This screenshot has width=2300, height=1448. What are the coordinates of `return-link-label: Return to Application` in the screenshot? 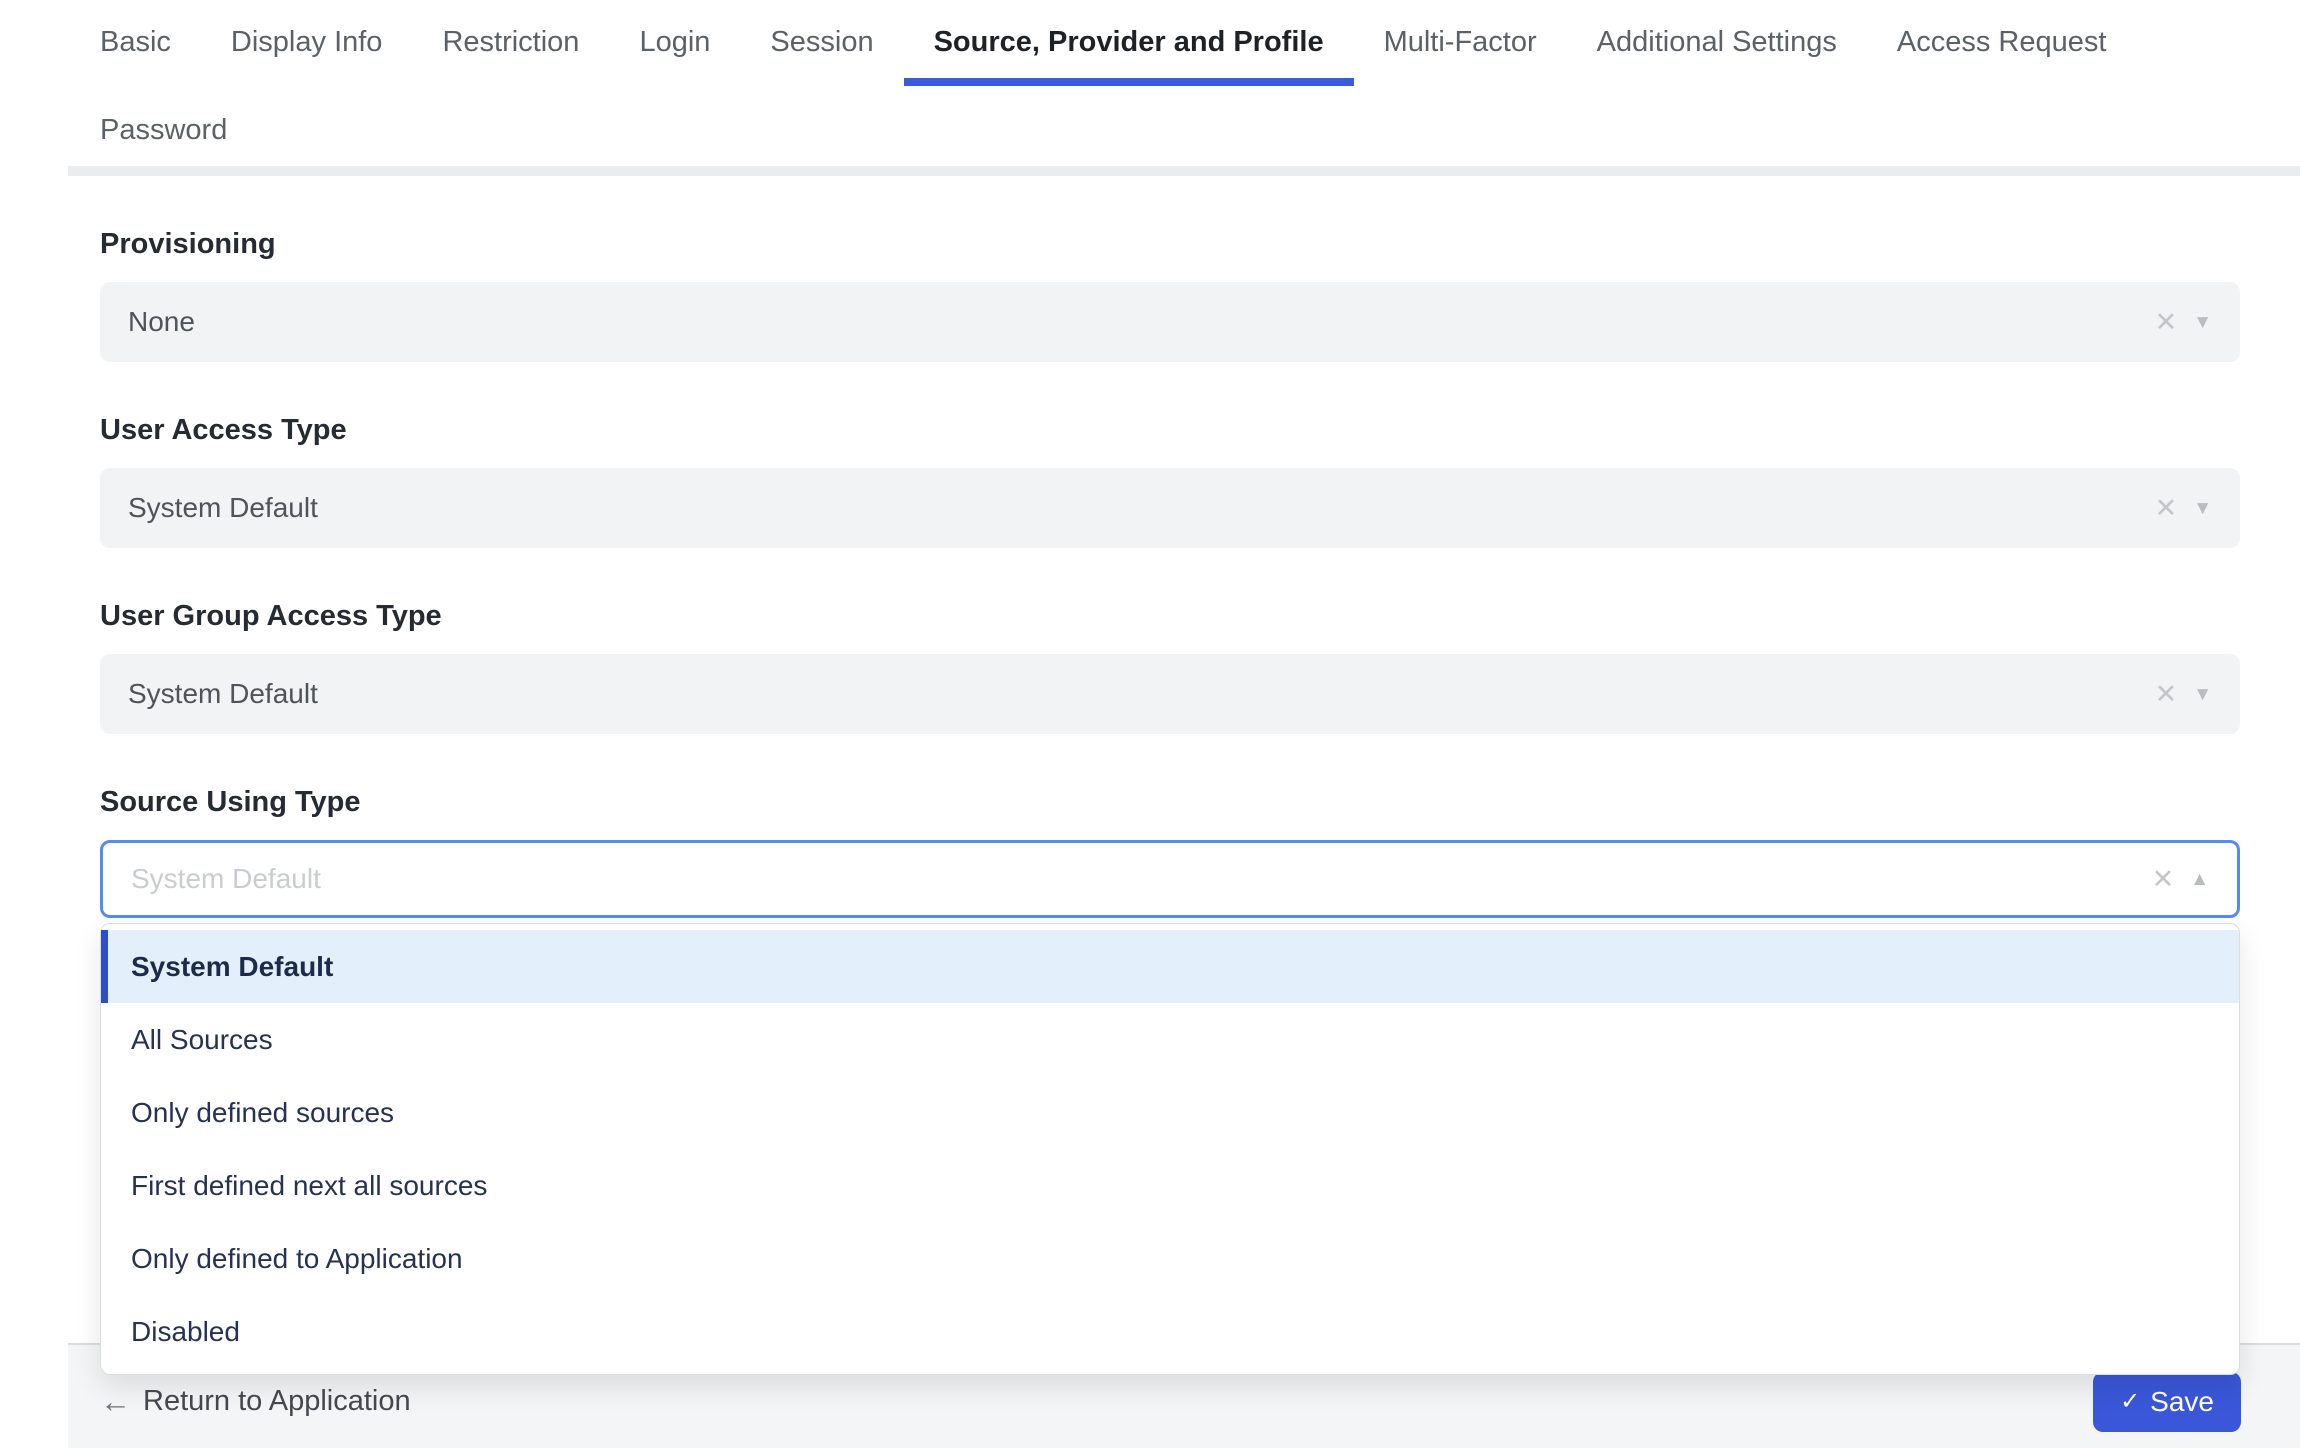 It's located at (277, 1401).